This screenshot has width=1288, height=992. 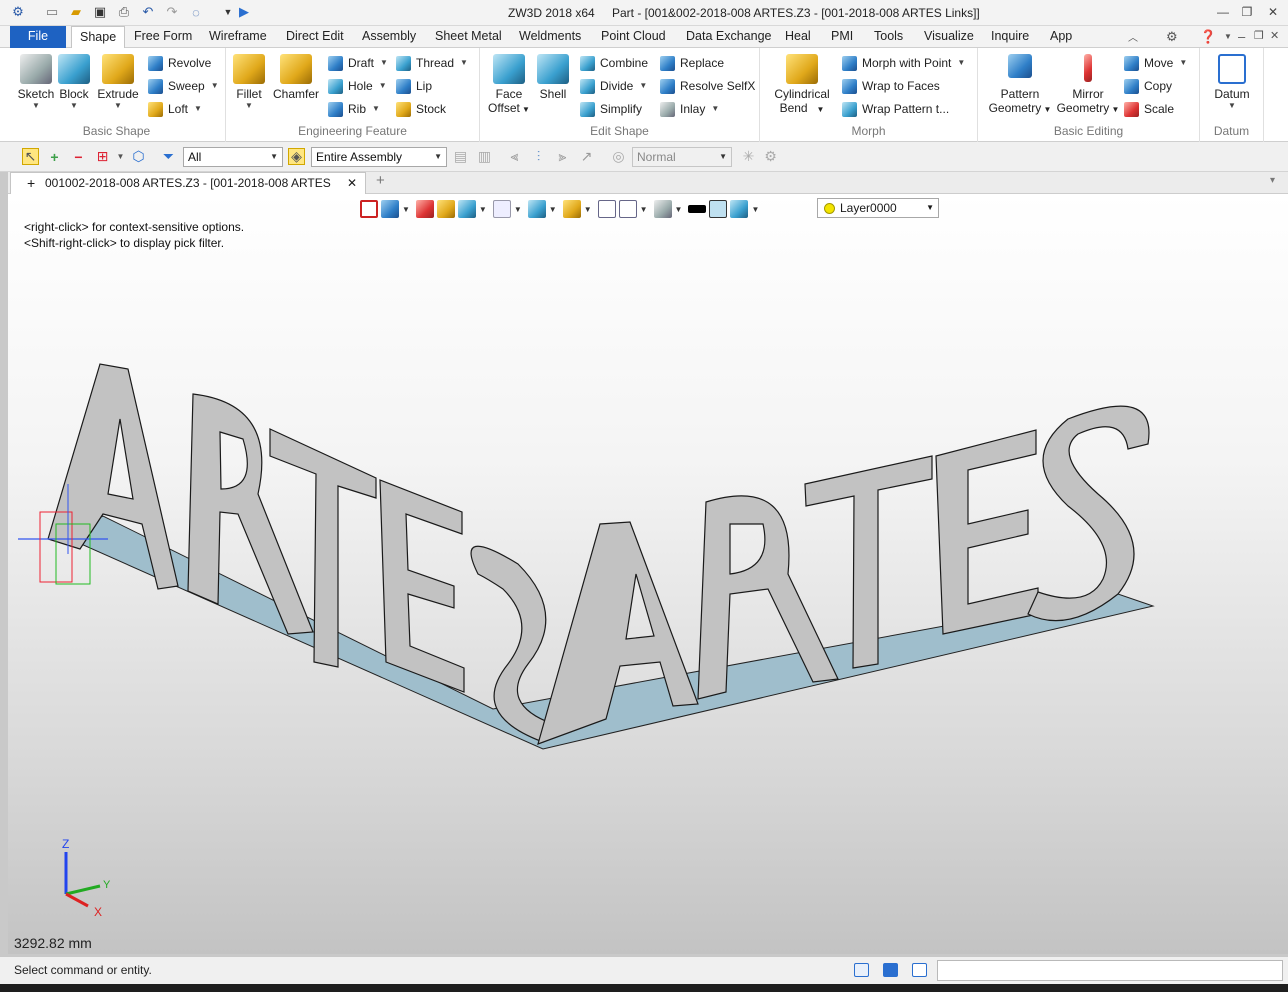 I want to click on view-orient-icon, so click(x=390, y=209).